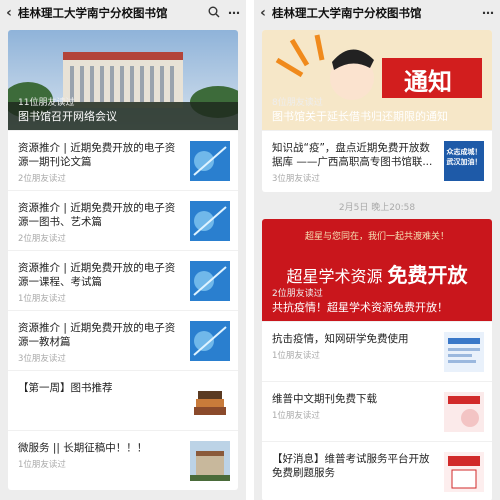 This screenshot has width=500, height=500. Describe the element at coordinates (377, 351) in the screenshot. I see `article-row: 抗击疫情，知网研学免费使用 1位朋友读过` at that location.